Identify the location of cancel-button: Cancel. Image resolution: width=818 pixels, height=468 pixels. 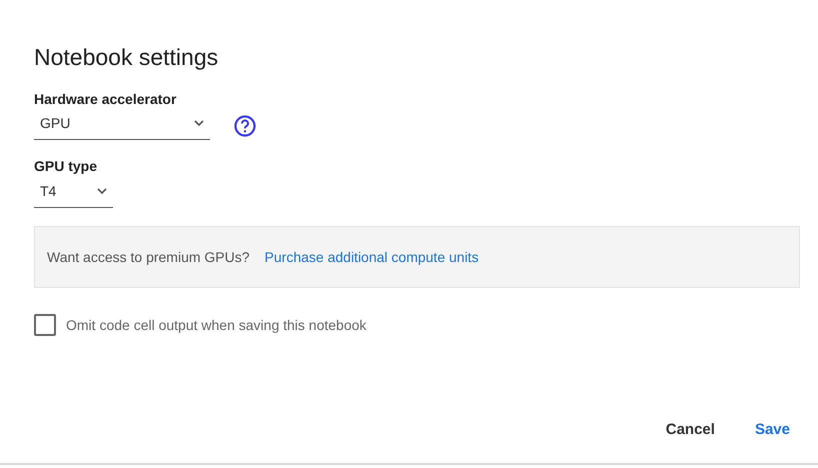
(690, 429).